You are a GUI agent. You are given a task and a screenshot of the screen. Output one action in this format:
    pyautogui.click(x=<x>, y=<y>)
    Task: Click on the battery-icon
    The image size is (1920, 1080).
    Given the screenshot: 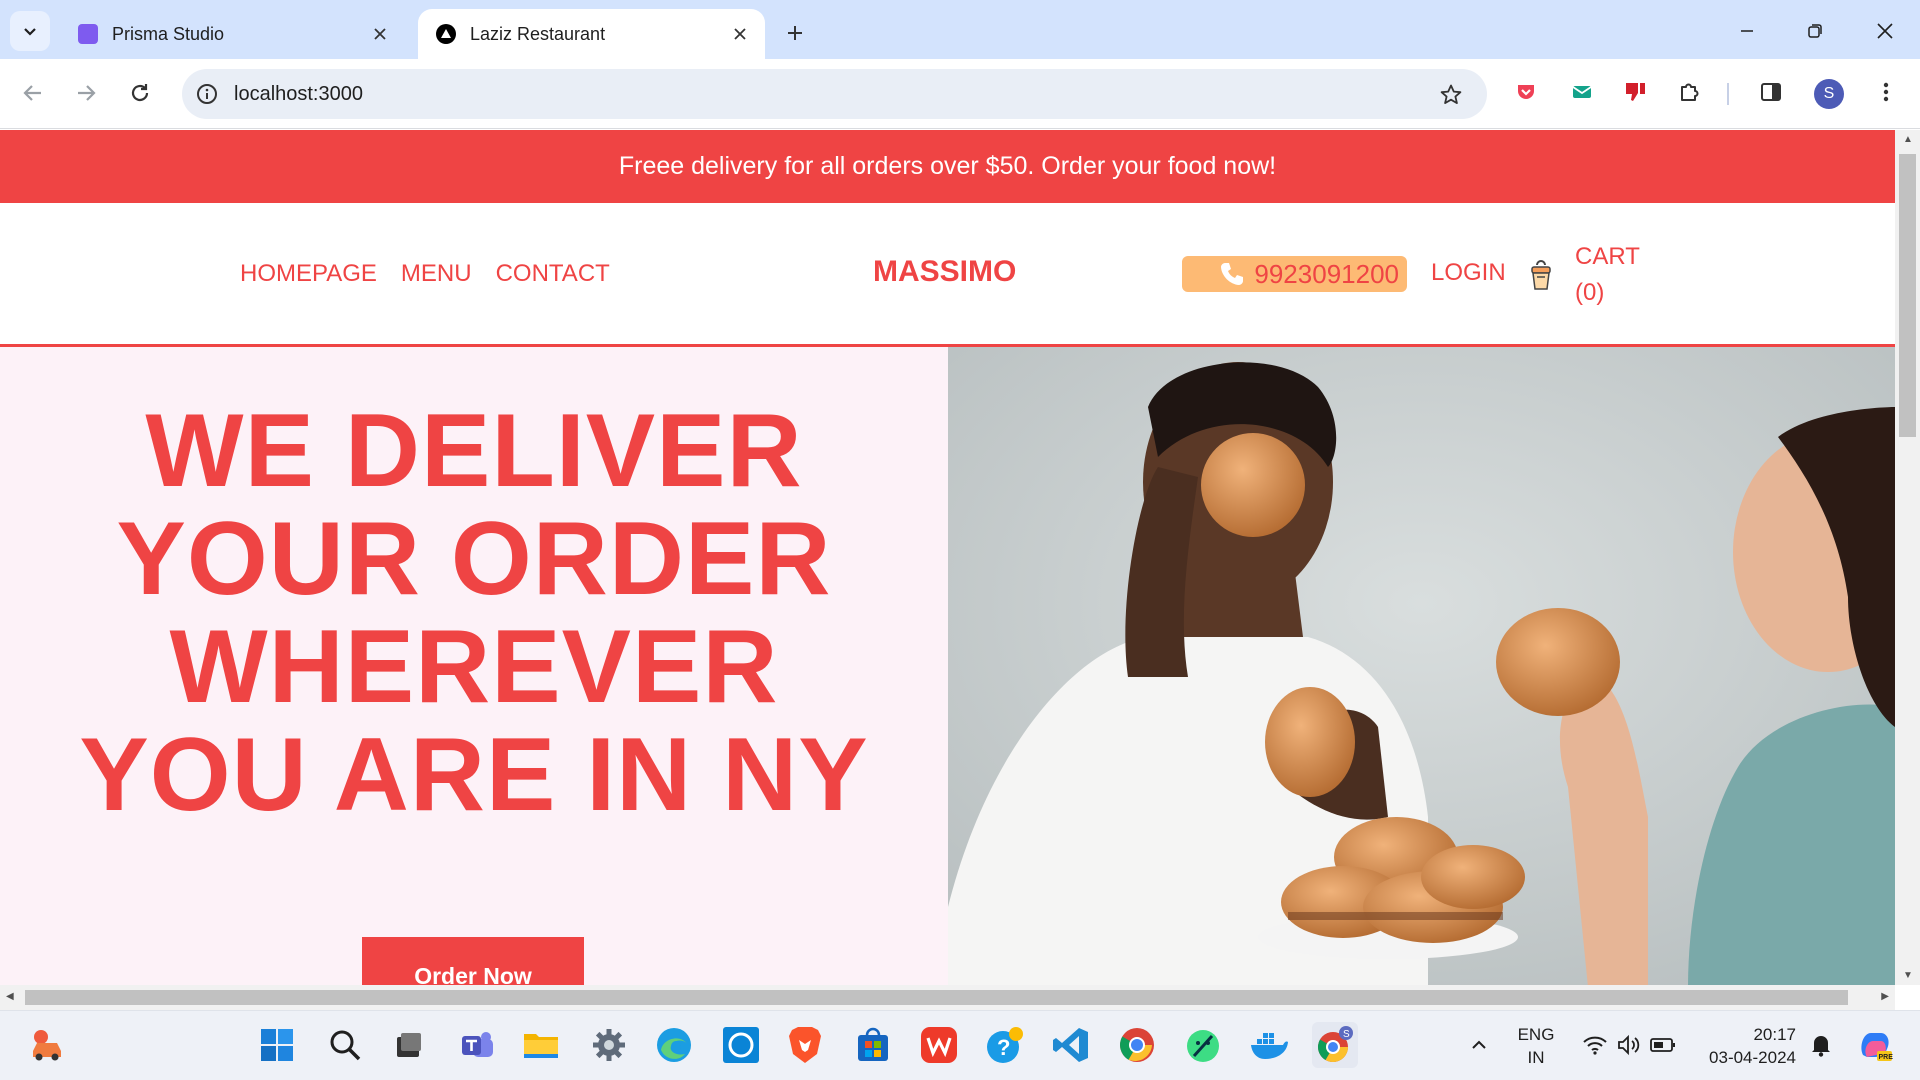 What is the action you would take?
    pyautogui.click(x=1663, y=1045)
    